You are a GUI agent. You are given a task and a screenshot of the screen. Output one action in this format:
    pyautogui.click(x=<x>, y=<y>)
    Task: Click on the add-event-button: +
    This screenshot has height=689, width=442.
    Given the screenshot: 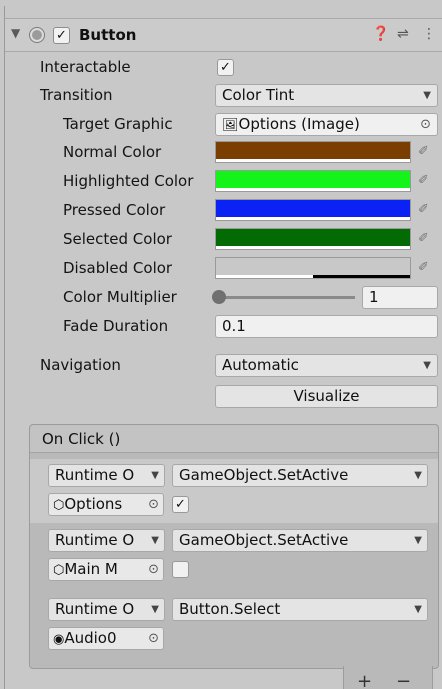 What is the action you would take?
    pyautogui.click(x=364, y=680)
    